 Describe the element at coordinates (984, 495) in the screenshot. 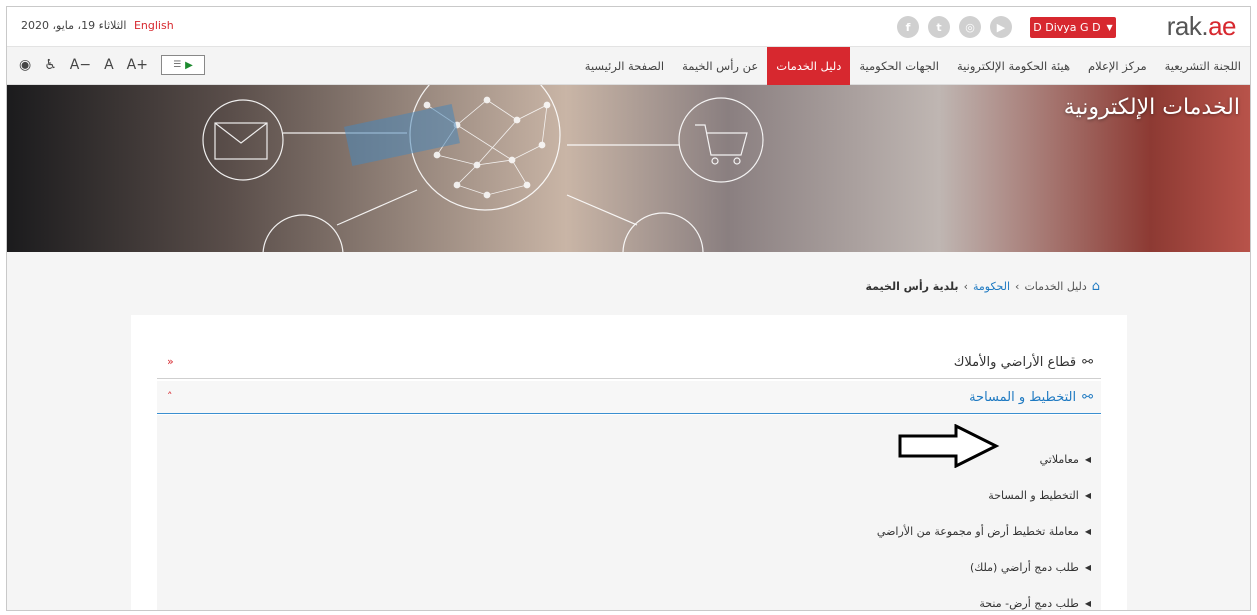

I see `service-link: ◀ التخطيط و المساحة` at that location.